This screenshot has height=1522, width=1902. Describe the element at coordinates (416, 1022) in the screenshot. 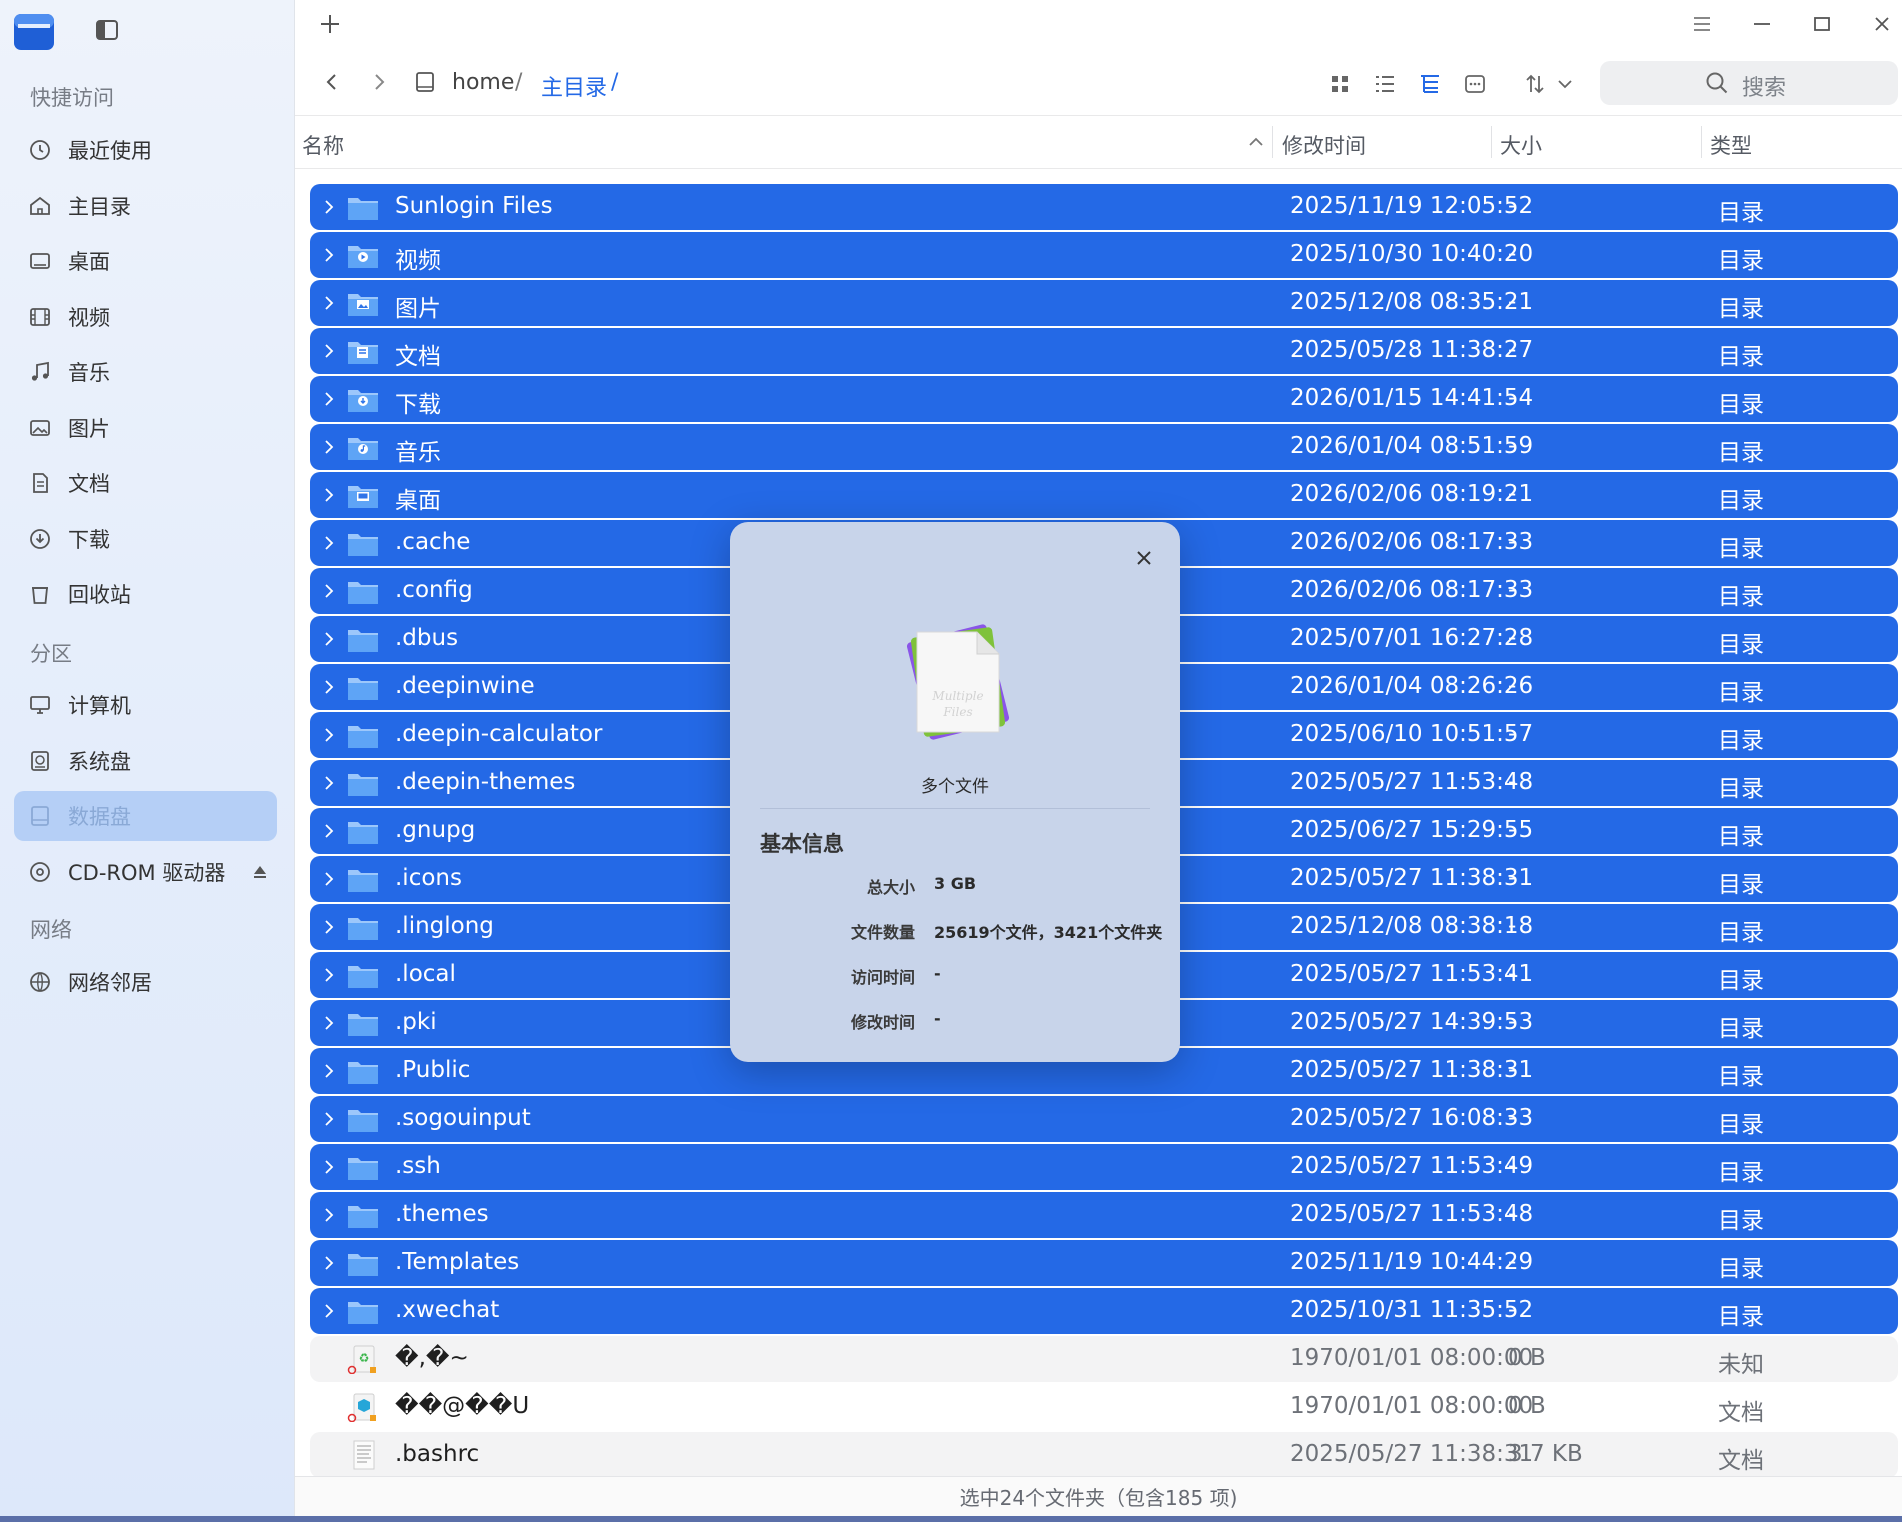

I see `file-name: .pki` at that location.